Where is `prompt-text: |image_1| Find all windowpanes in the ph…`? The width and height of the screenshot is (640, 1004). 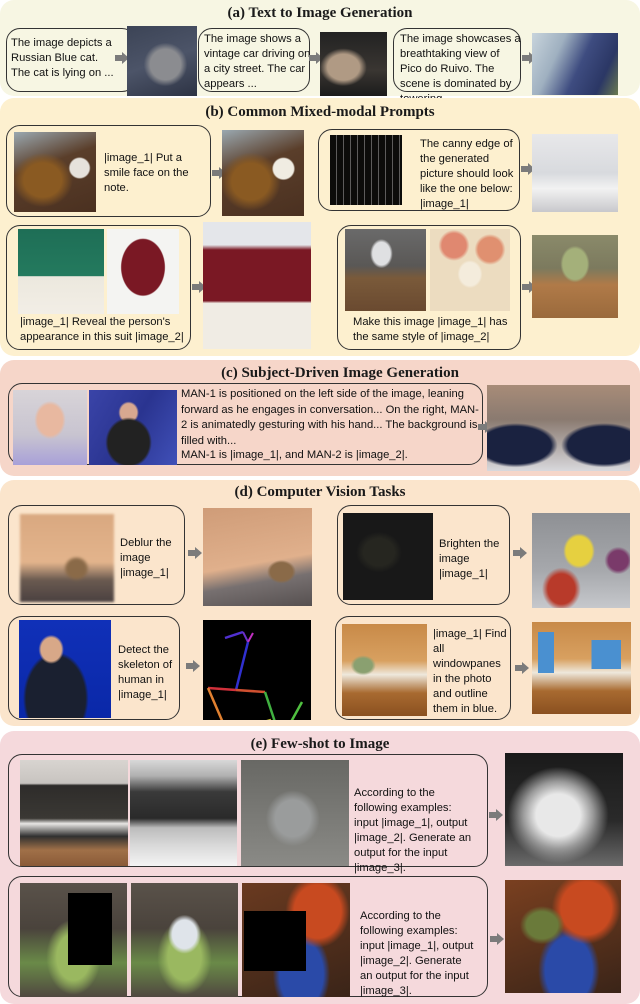 prompt-text: |image_1| Find all windowpanes in the ph… is located at coordinates (470, 671).